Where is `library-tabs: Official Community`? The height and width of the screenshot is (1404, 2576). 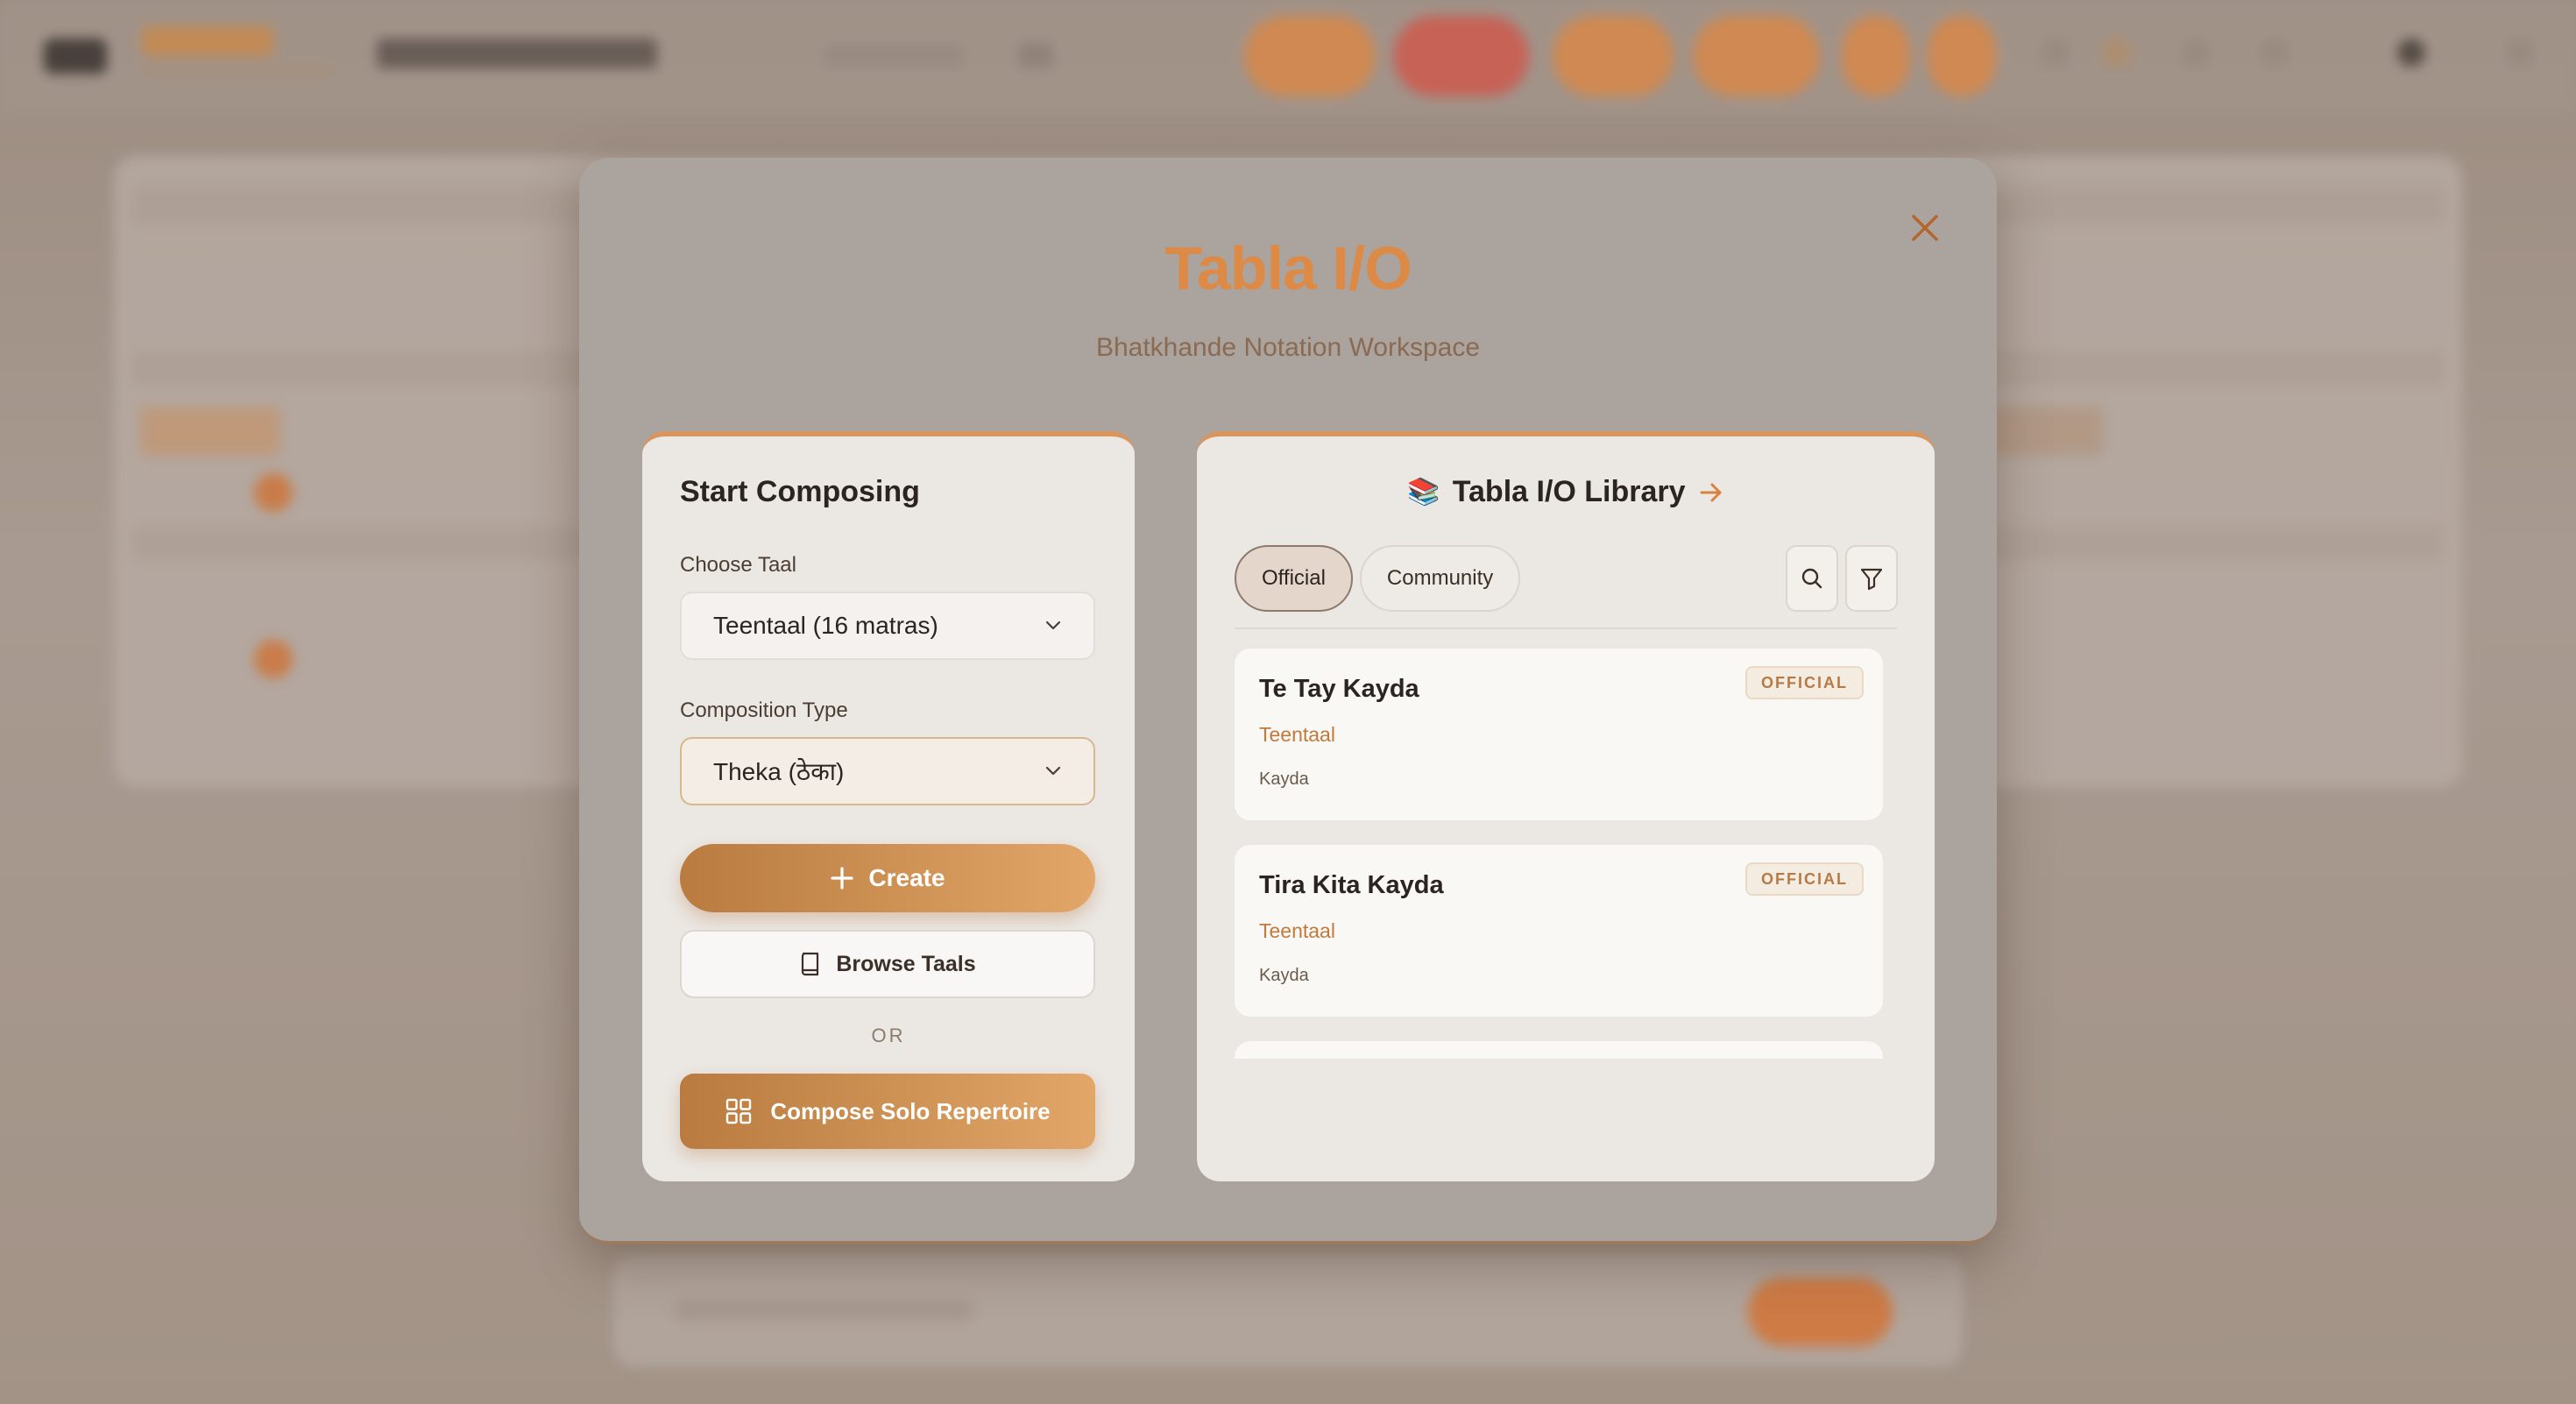 library-tabs: Official Community is located at coordinates (1378, 578).